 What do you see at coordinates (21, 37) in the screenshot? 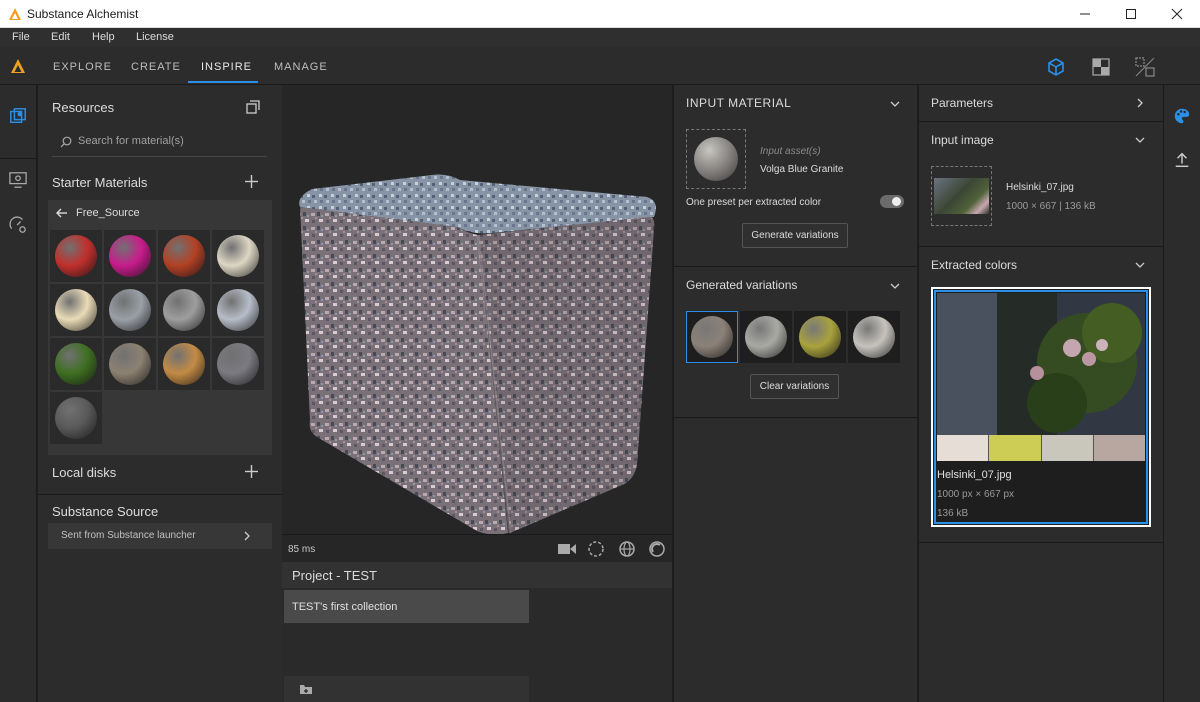
I see `menu-file: File` at bounding box center [21, 37].